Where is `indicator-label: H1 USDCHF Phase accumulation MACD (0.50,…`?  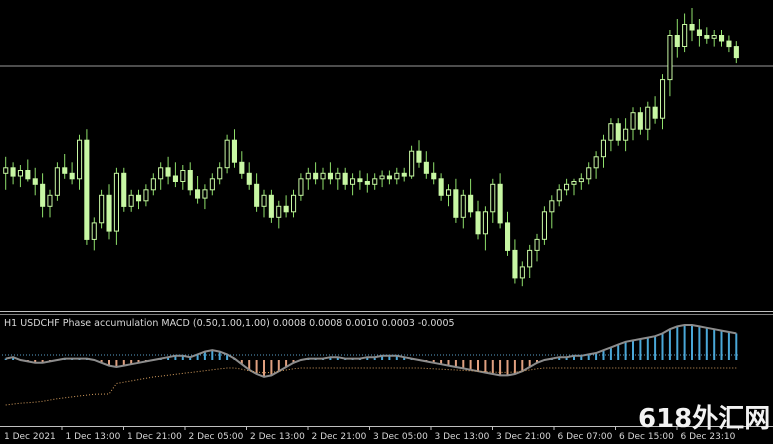
indicator-label: H1 USDCHF Phase accumulation MACD (0.50,… is located at coordinates (229, 323).